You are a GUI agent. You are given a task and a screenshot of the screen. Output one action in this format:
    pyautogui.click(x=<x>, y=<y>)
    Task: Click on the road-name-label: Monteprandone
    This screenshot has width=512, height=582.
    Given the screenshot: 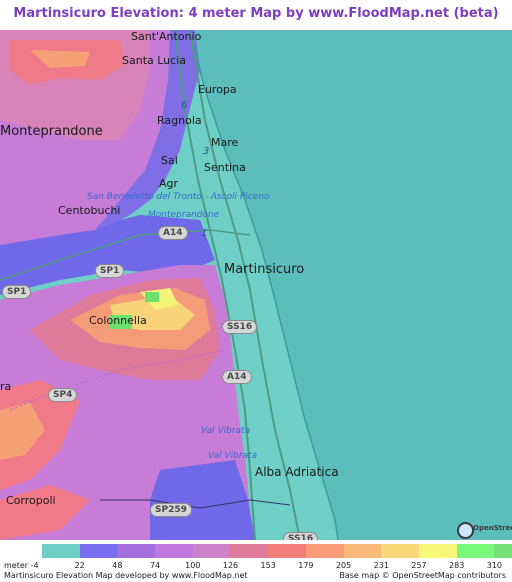 What is the action you would take?
    pyautogui.click(x=184, y=215)
    